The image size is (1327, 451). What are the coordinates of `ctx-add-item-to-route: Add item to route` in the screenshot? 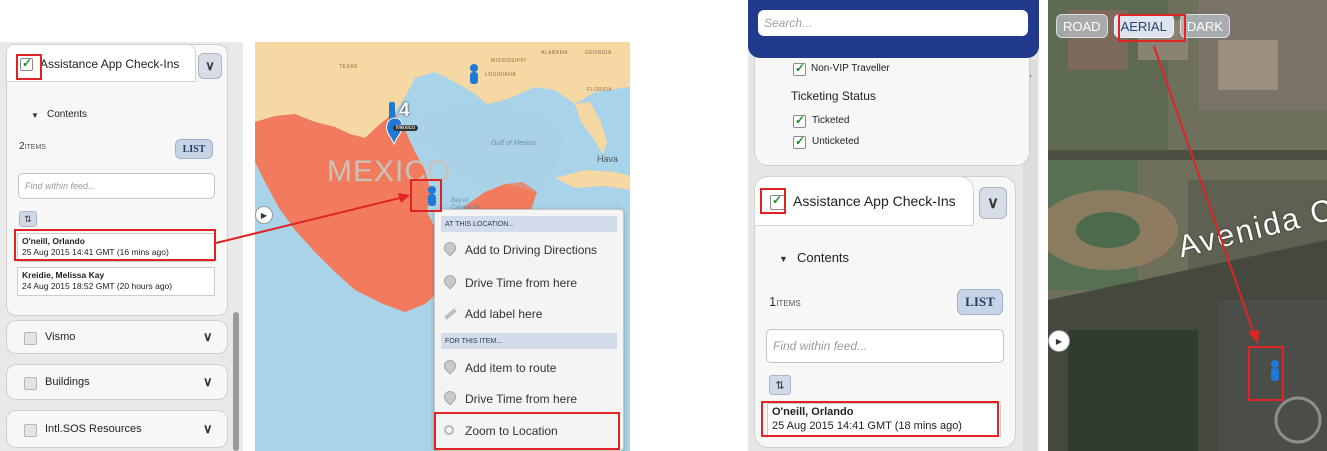 It's located at (531, 368).